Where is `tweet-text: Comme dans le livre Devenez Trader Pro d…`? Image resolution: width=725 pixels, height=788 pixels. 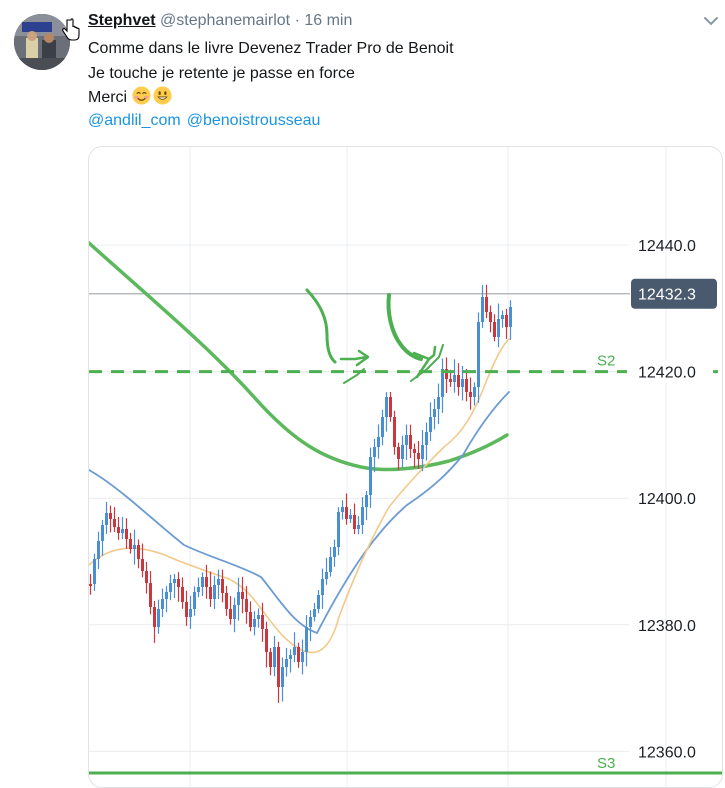
tweet-text: Comme dans le livre Devenez Trader Pro d… is located at coordinates (271, 74).